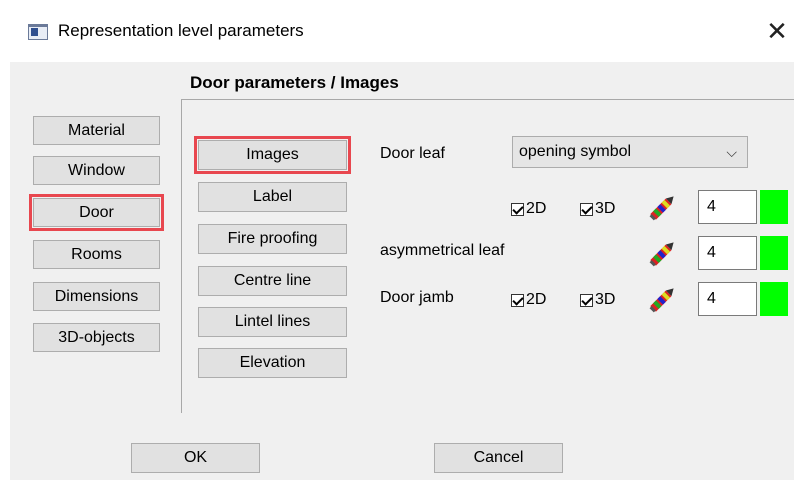  Describe the element at coordinates (417, 297) in the screenshot. I see `door-jamb-label: Door jamb` at that location.